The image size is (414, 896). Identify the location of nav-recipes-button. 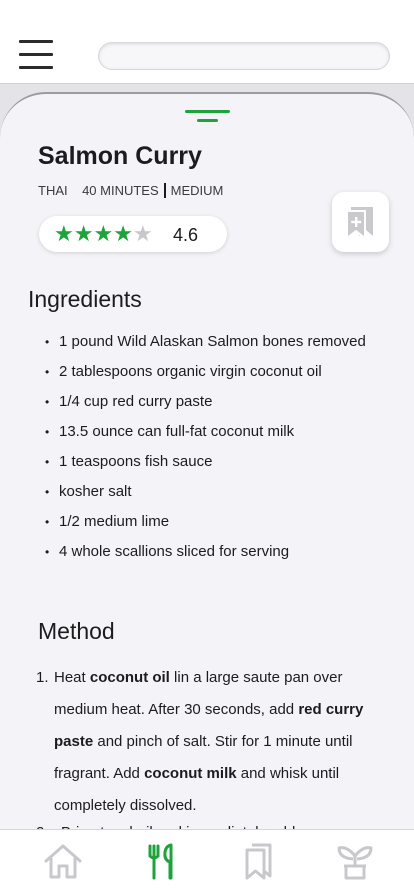
(162, 862).